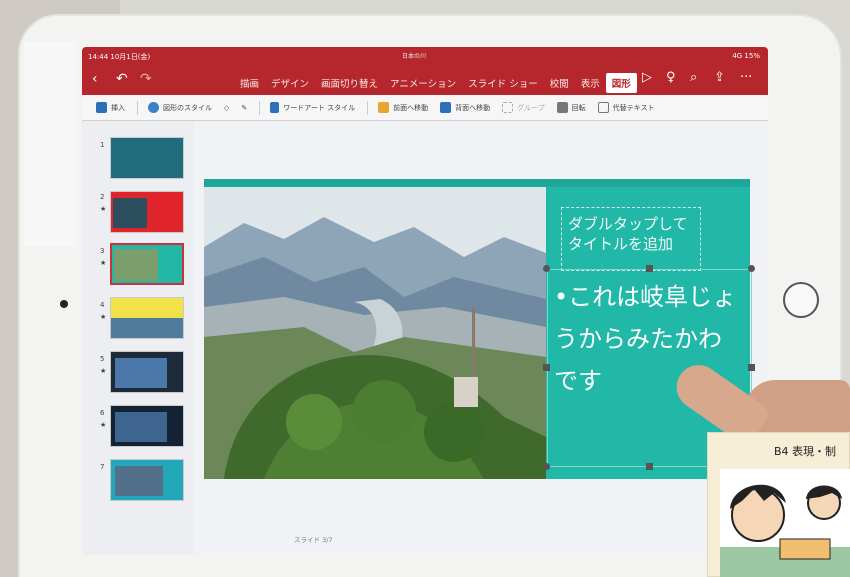 This screenshot has height=577, width=850. Describe the element at coordinates (531, 107) in the screenshot. I see `group-label: グループ` at that location.